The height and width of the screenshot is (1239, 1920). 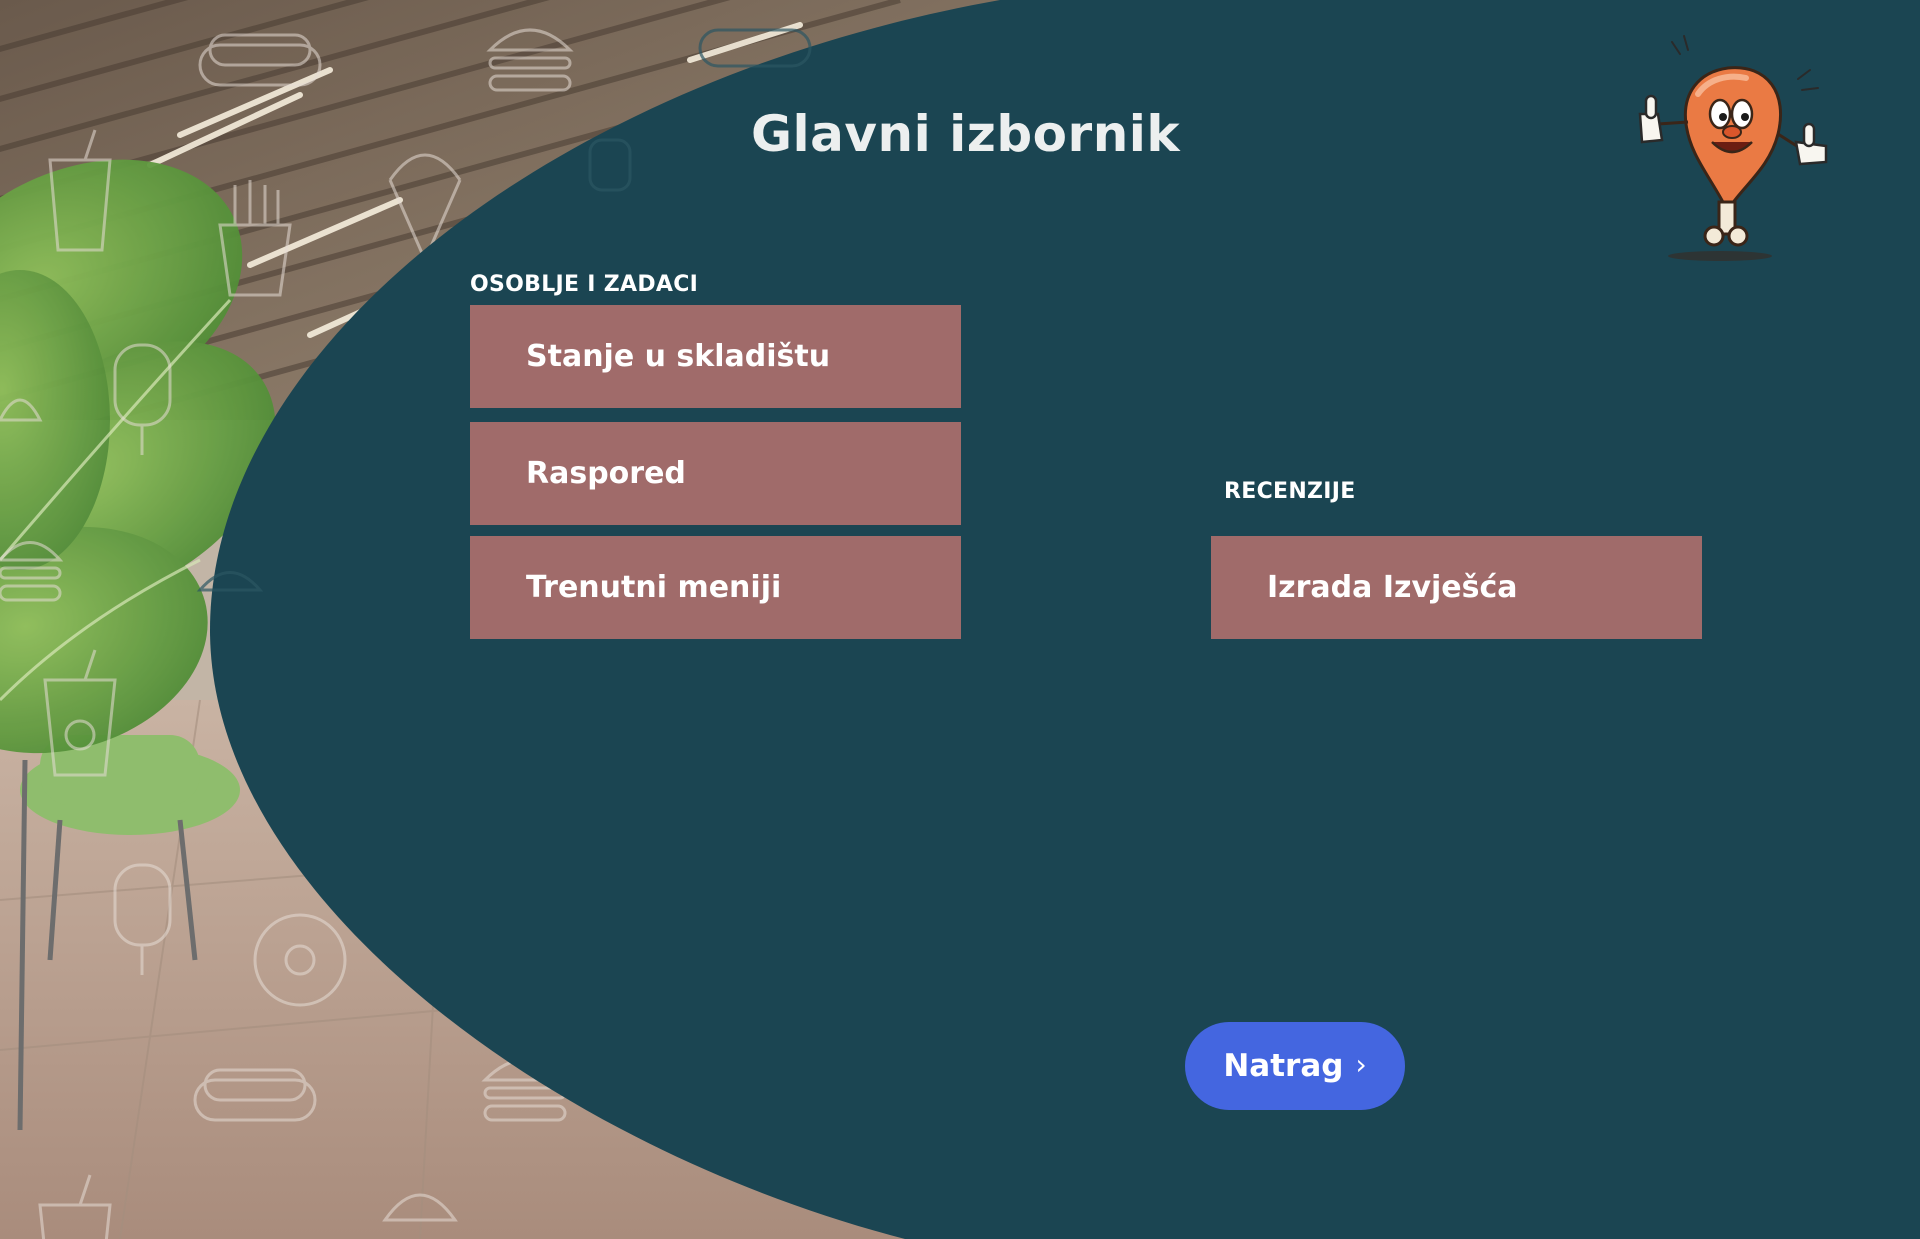 What do you see at coordinates (966, 134) in the screenshot?
I see `page-title: Glavni izbornik` at bounding box center [966, 134].